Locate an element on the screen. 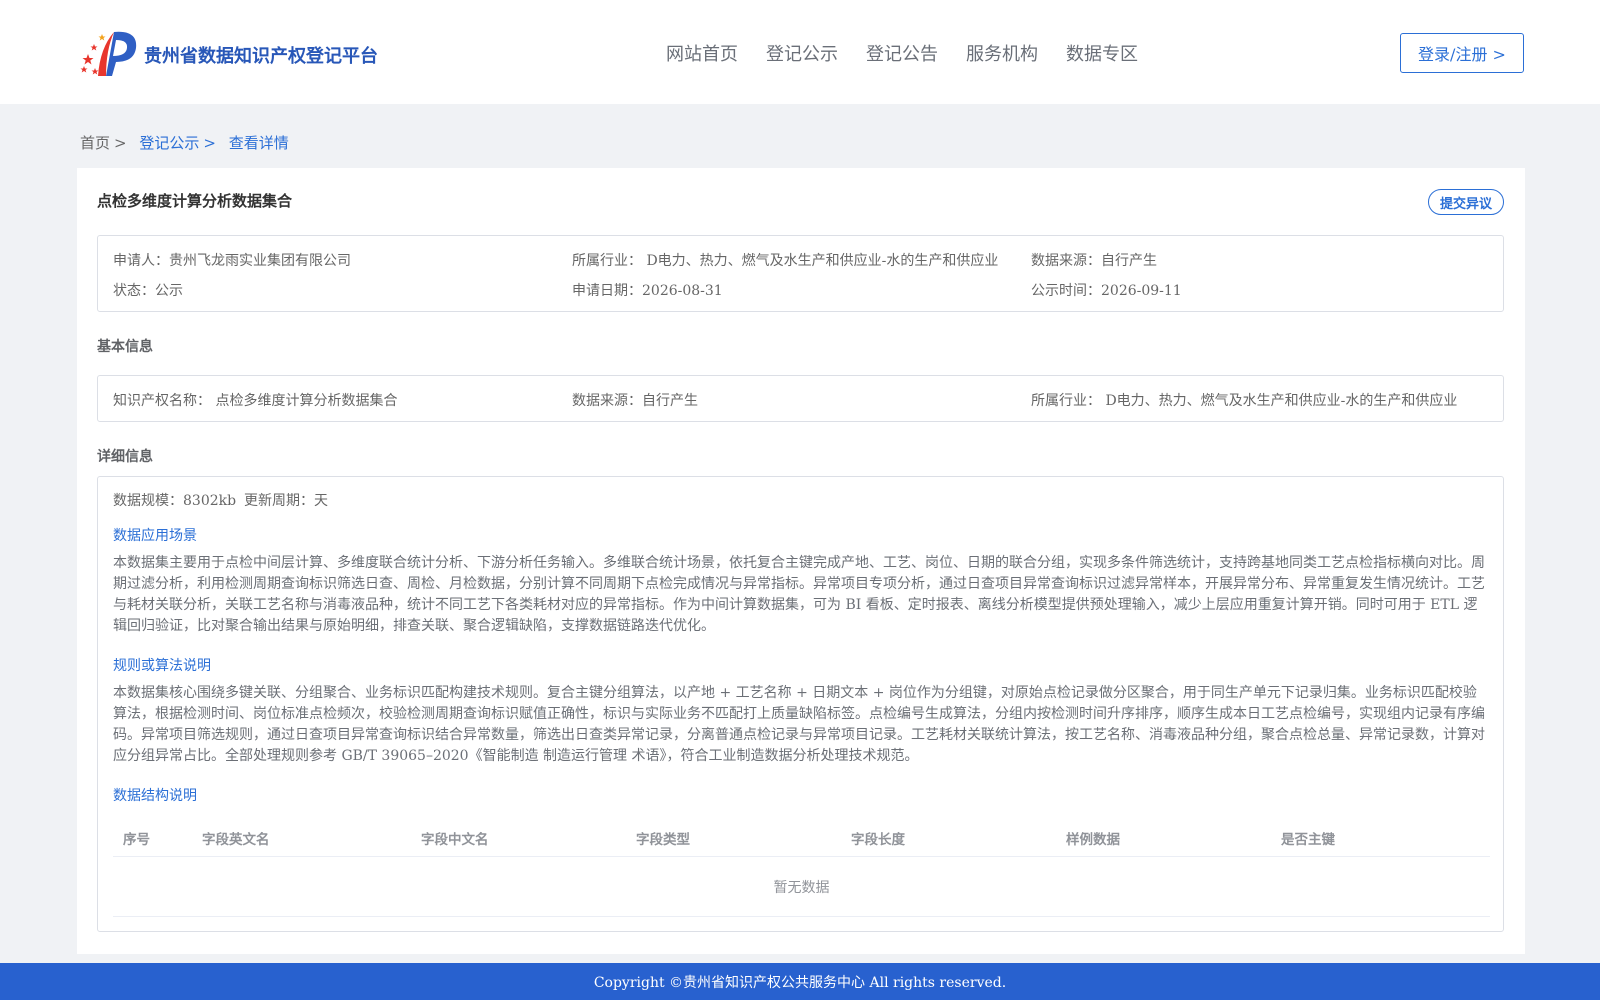  nav-registration-announcement: 登记公告 is located at coordinates (902, 53).